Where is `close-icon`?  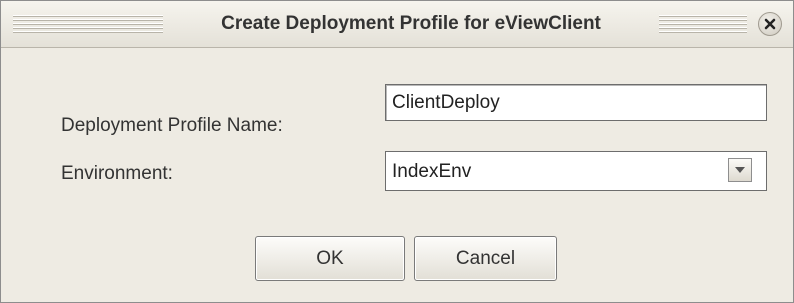
close-icon is located at coordinates (770, 24).